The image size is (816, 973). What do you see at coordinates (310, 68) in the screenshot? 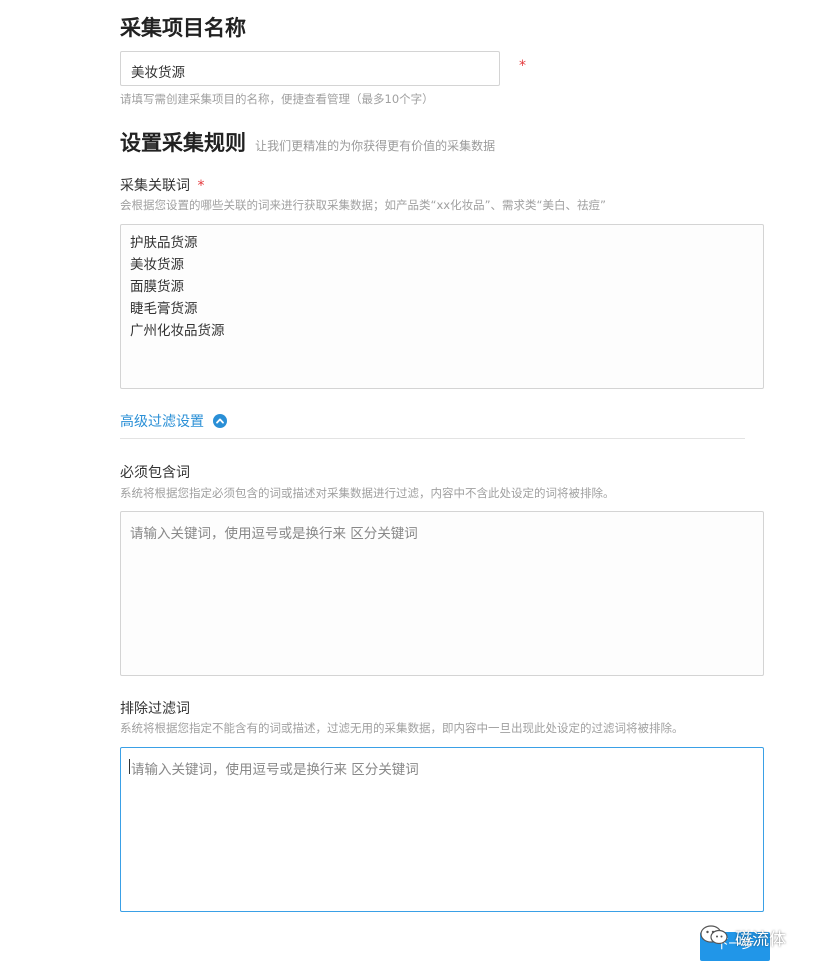
I see `project-name-input: 美妆货源` at bounding box center [310, 68].